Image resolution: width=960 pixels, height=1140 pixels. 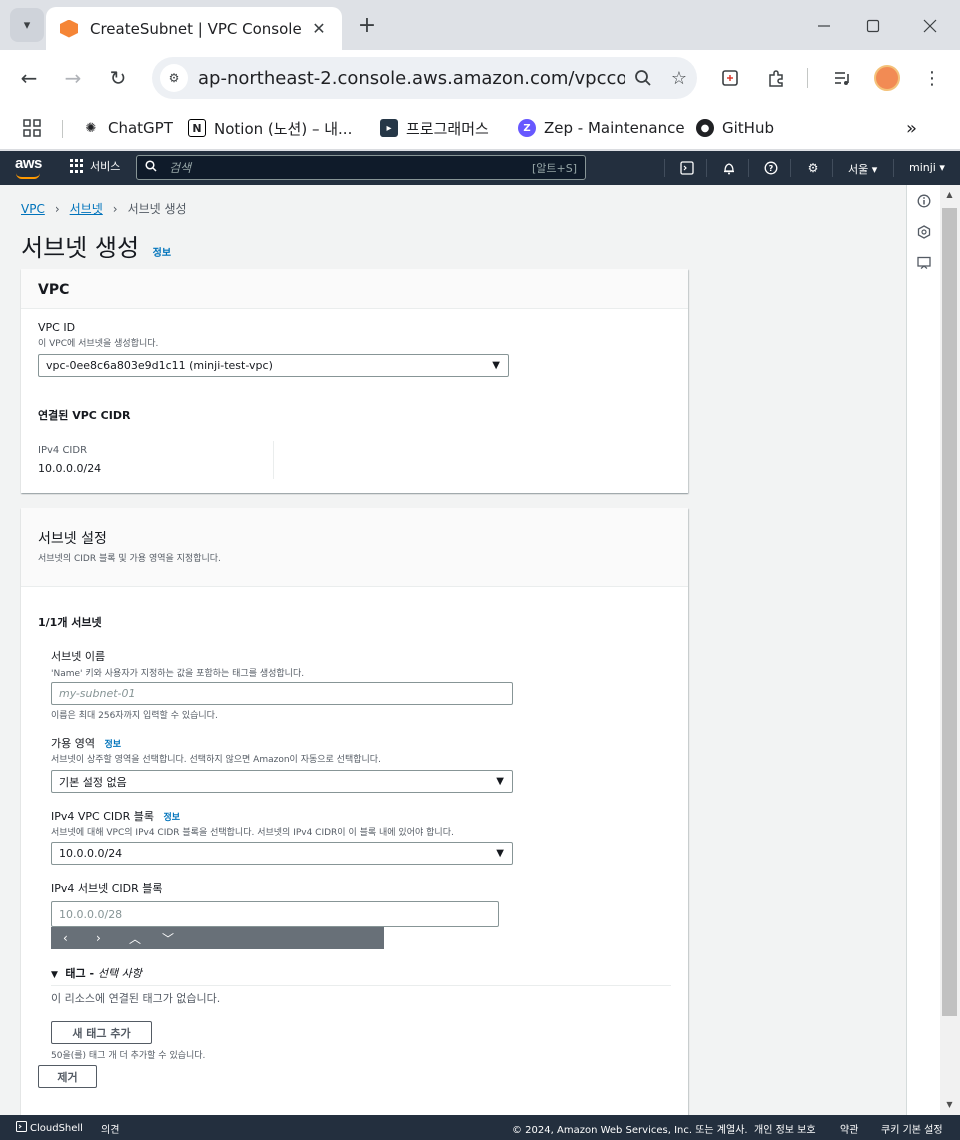 I want to click on bookmark-programmers: ▸ 프로그래머스, so click(x=434, y=128).